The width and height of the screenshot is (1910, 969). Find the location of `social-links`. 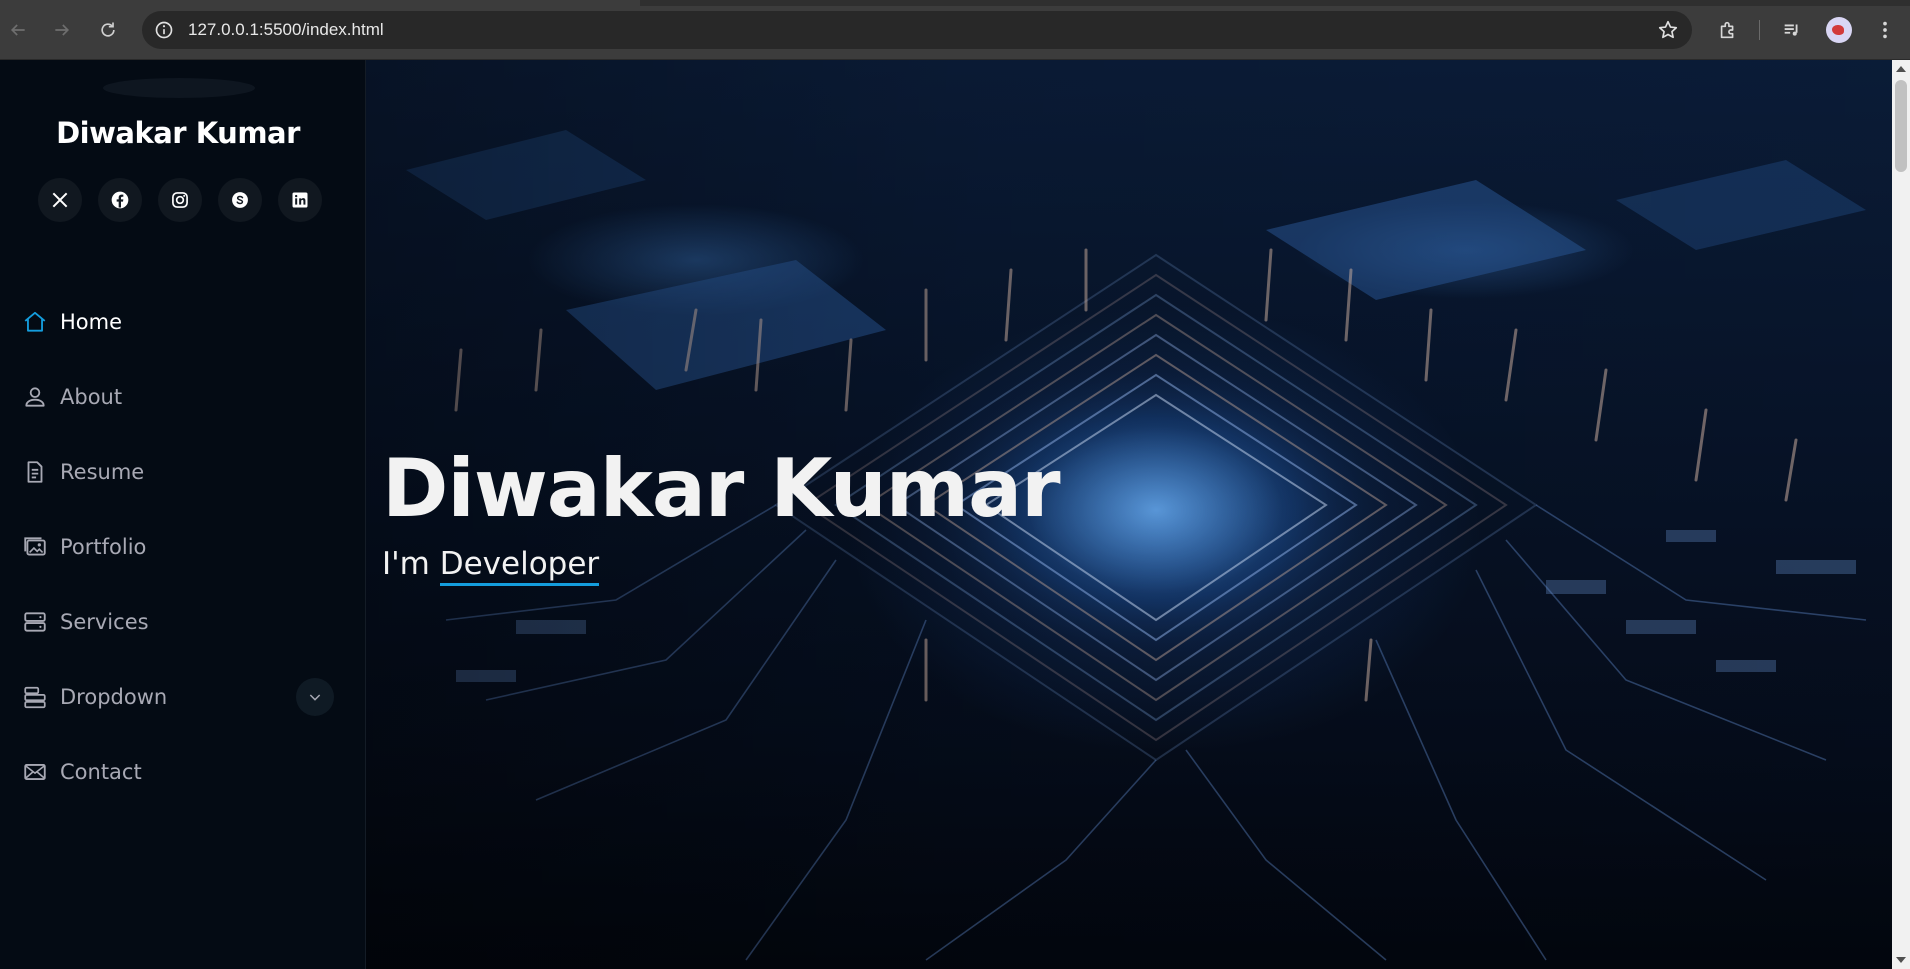

social-links is located at coordinates (180, 200).